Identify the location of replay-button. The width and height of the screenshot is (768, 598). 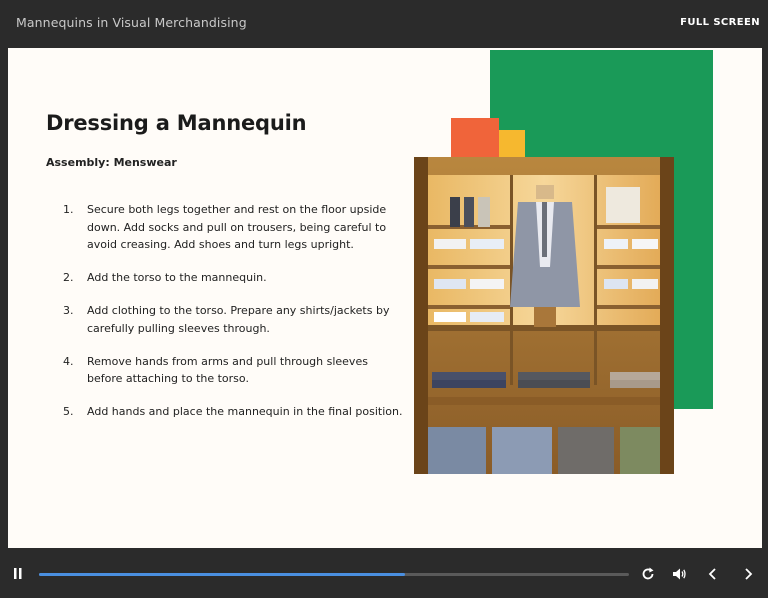
(648, 574).